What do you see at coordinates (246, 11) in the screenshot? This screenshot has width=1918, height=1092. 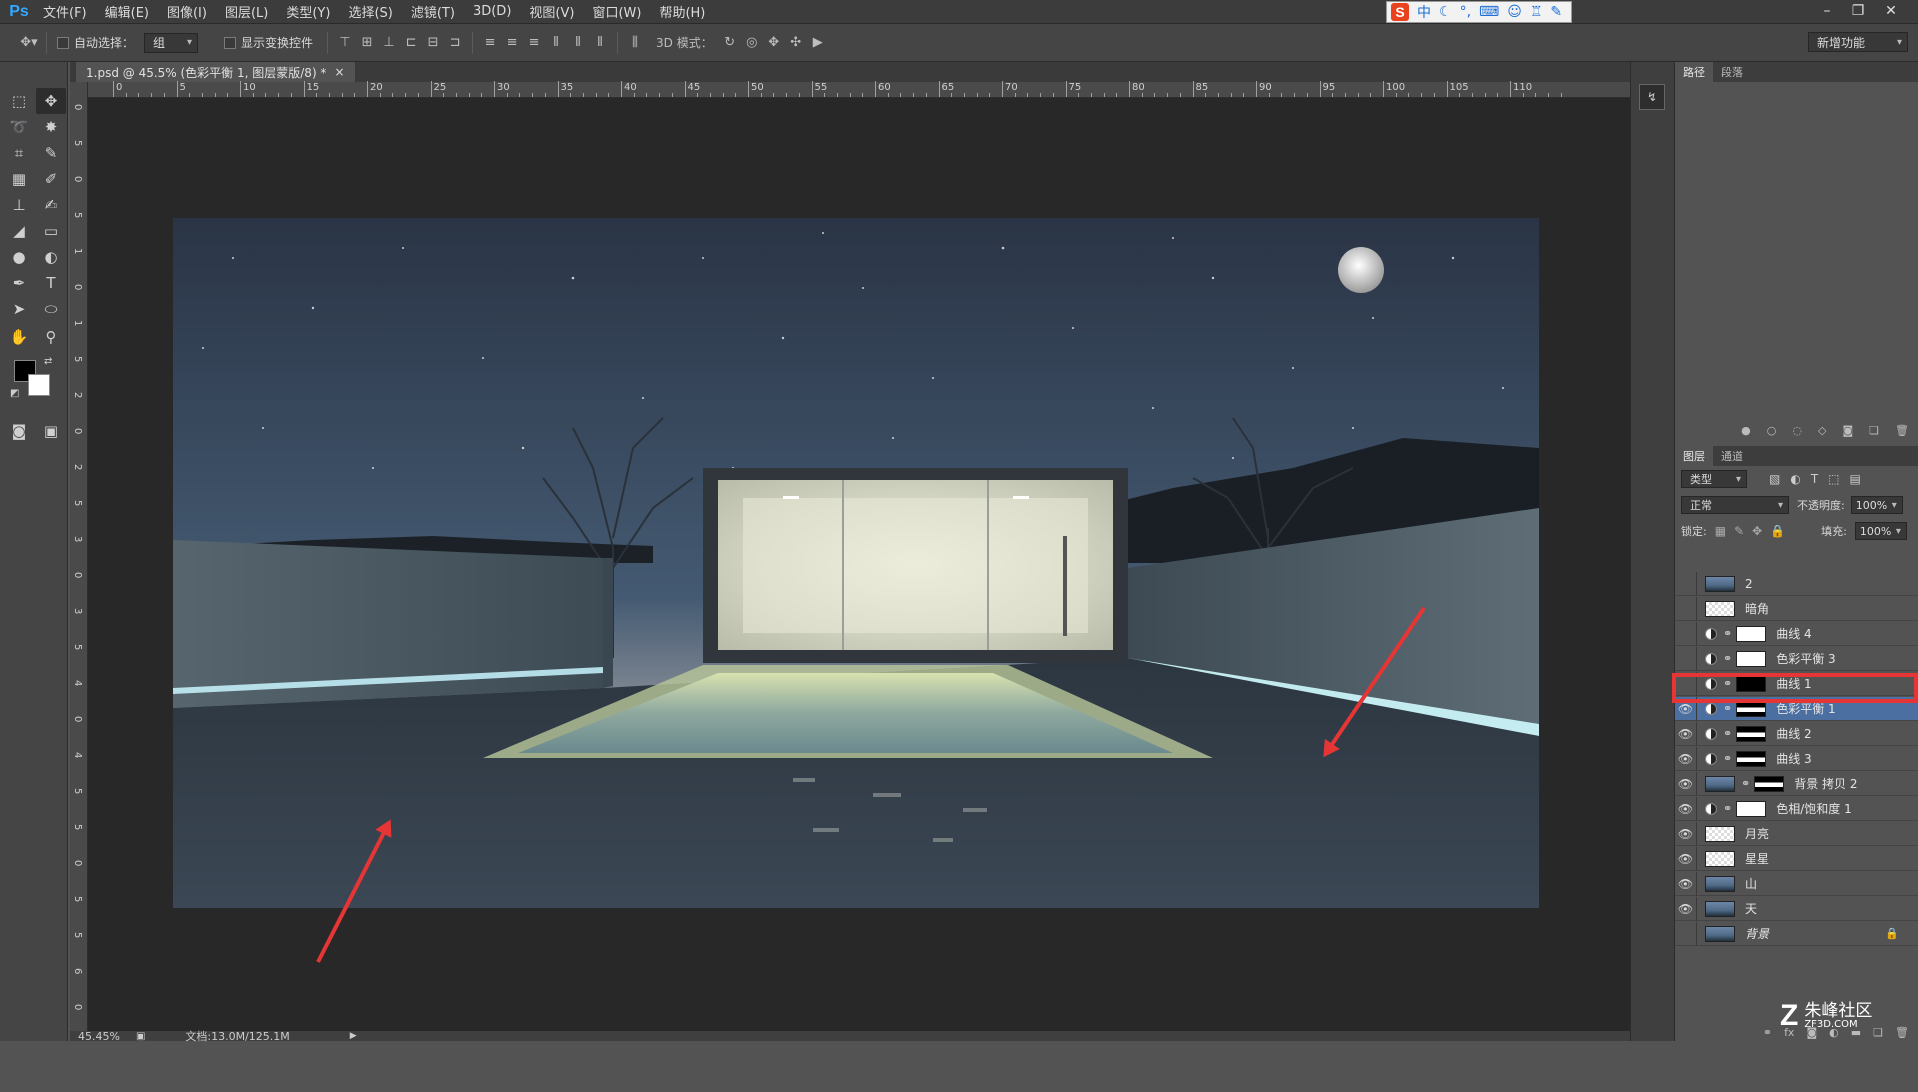 I see `menu-layer: 图层(L)` at bounding box center [246, 11].